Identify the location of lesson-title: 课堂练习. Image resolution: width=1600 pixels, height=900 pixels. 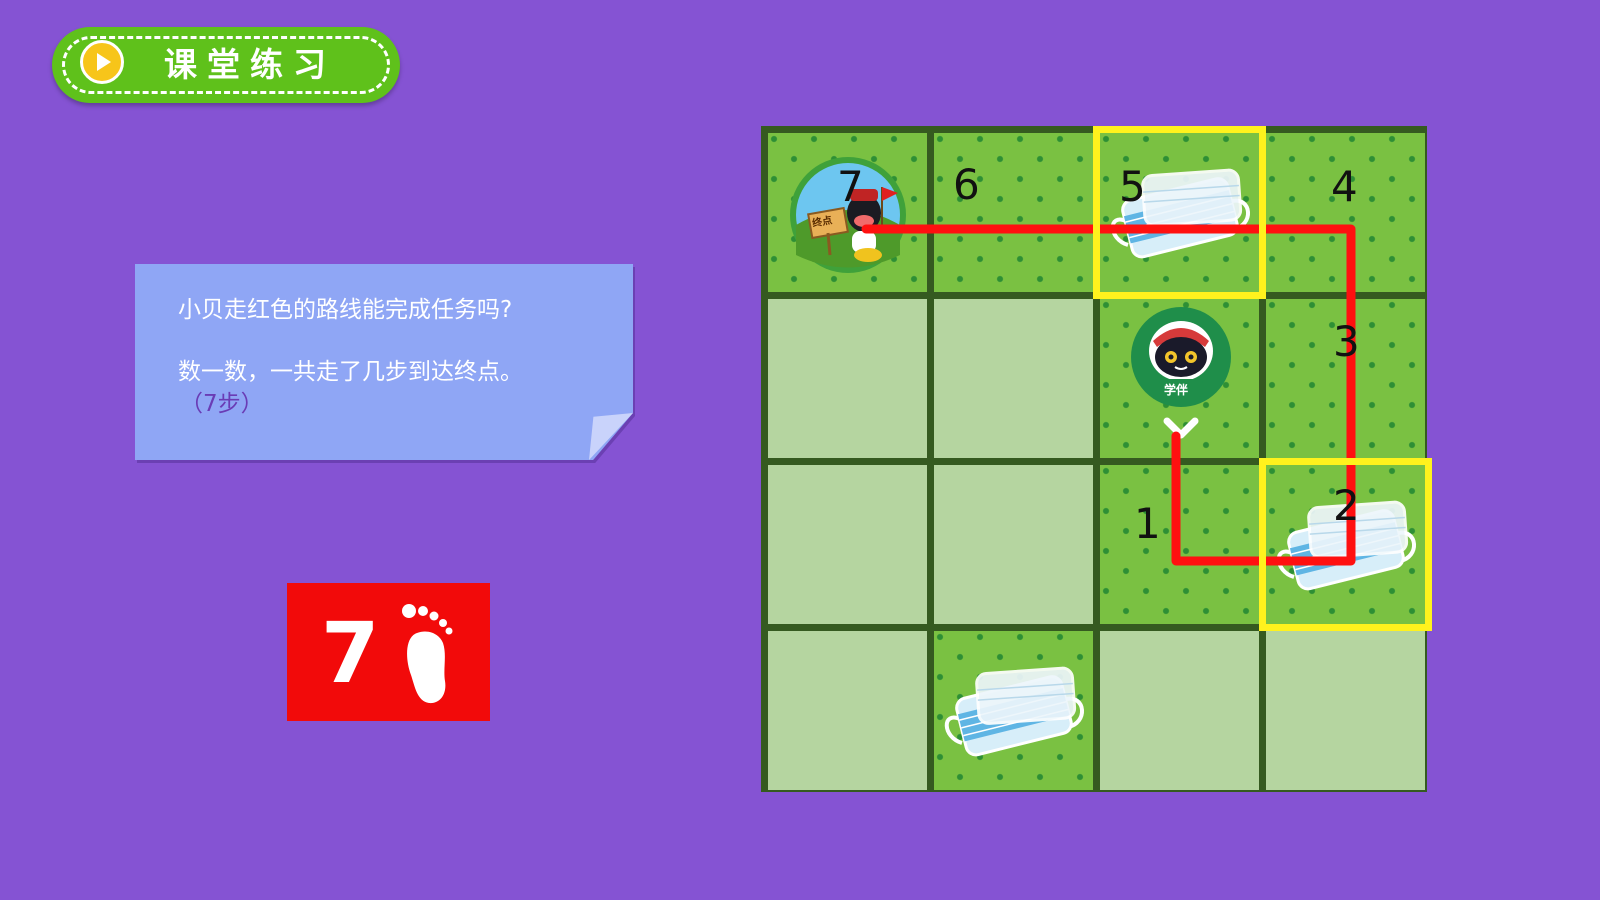
(250, 64).